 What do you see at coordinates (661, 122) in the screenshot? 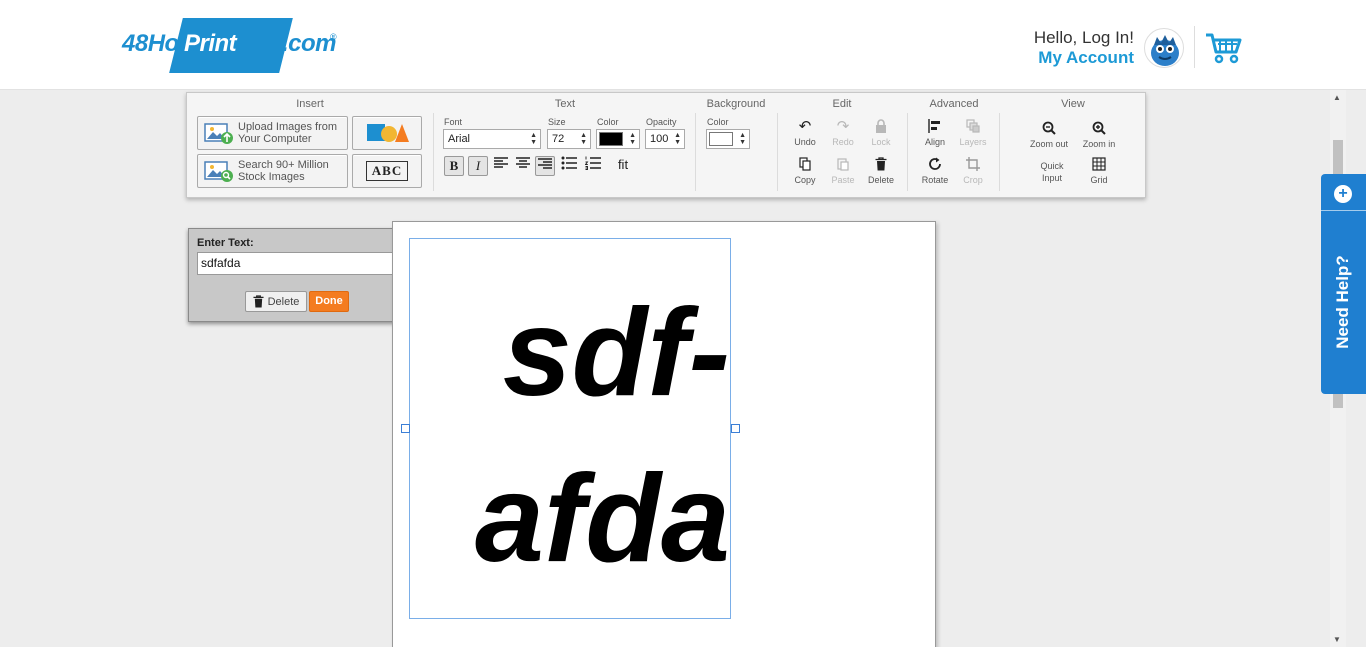
I see `opacity-label: Opacity` at bounding box center [661, 122].